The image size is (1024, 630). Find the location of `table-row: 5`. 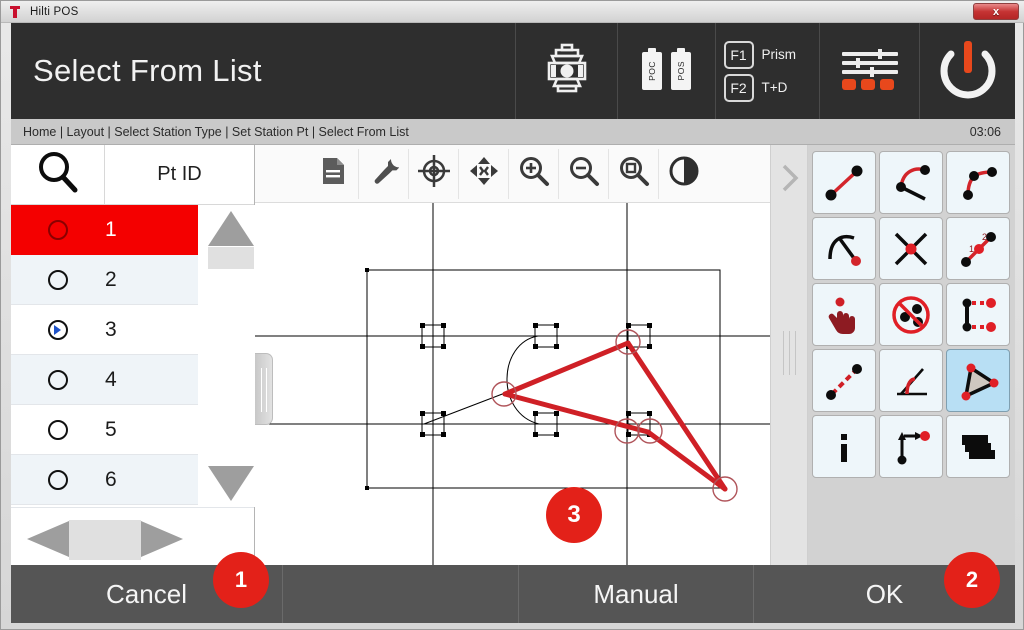

table-row: 5 is located at coordinates (104, 430).